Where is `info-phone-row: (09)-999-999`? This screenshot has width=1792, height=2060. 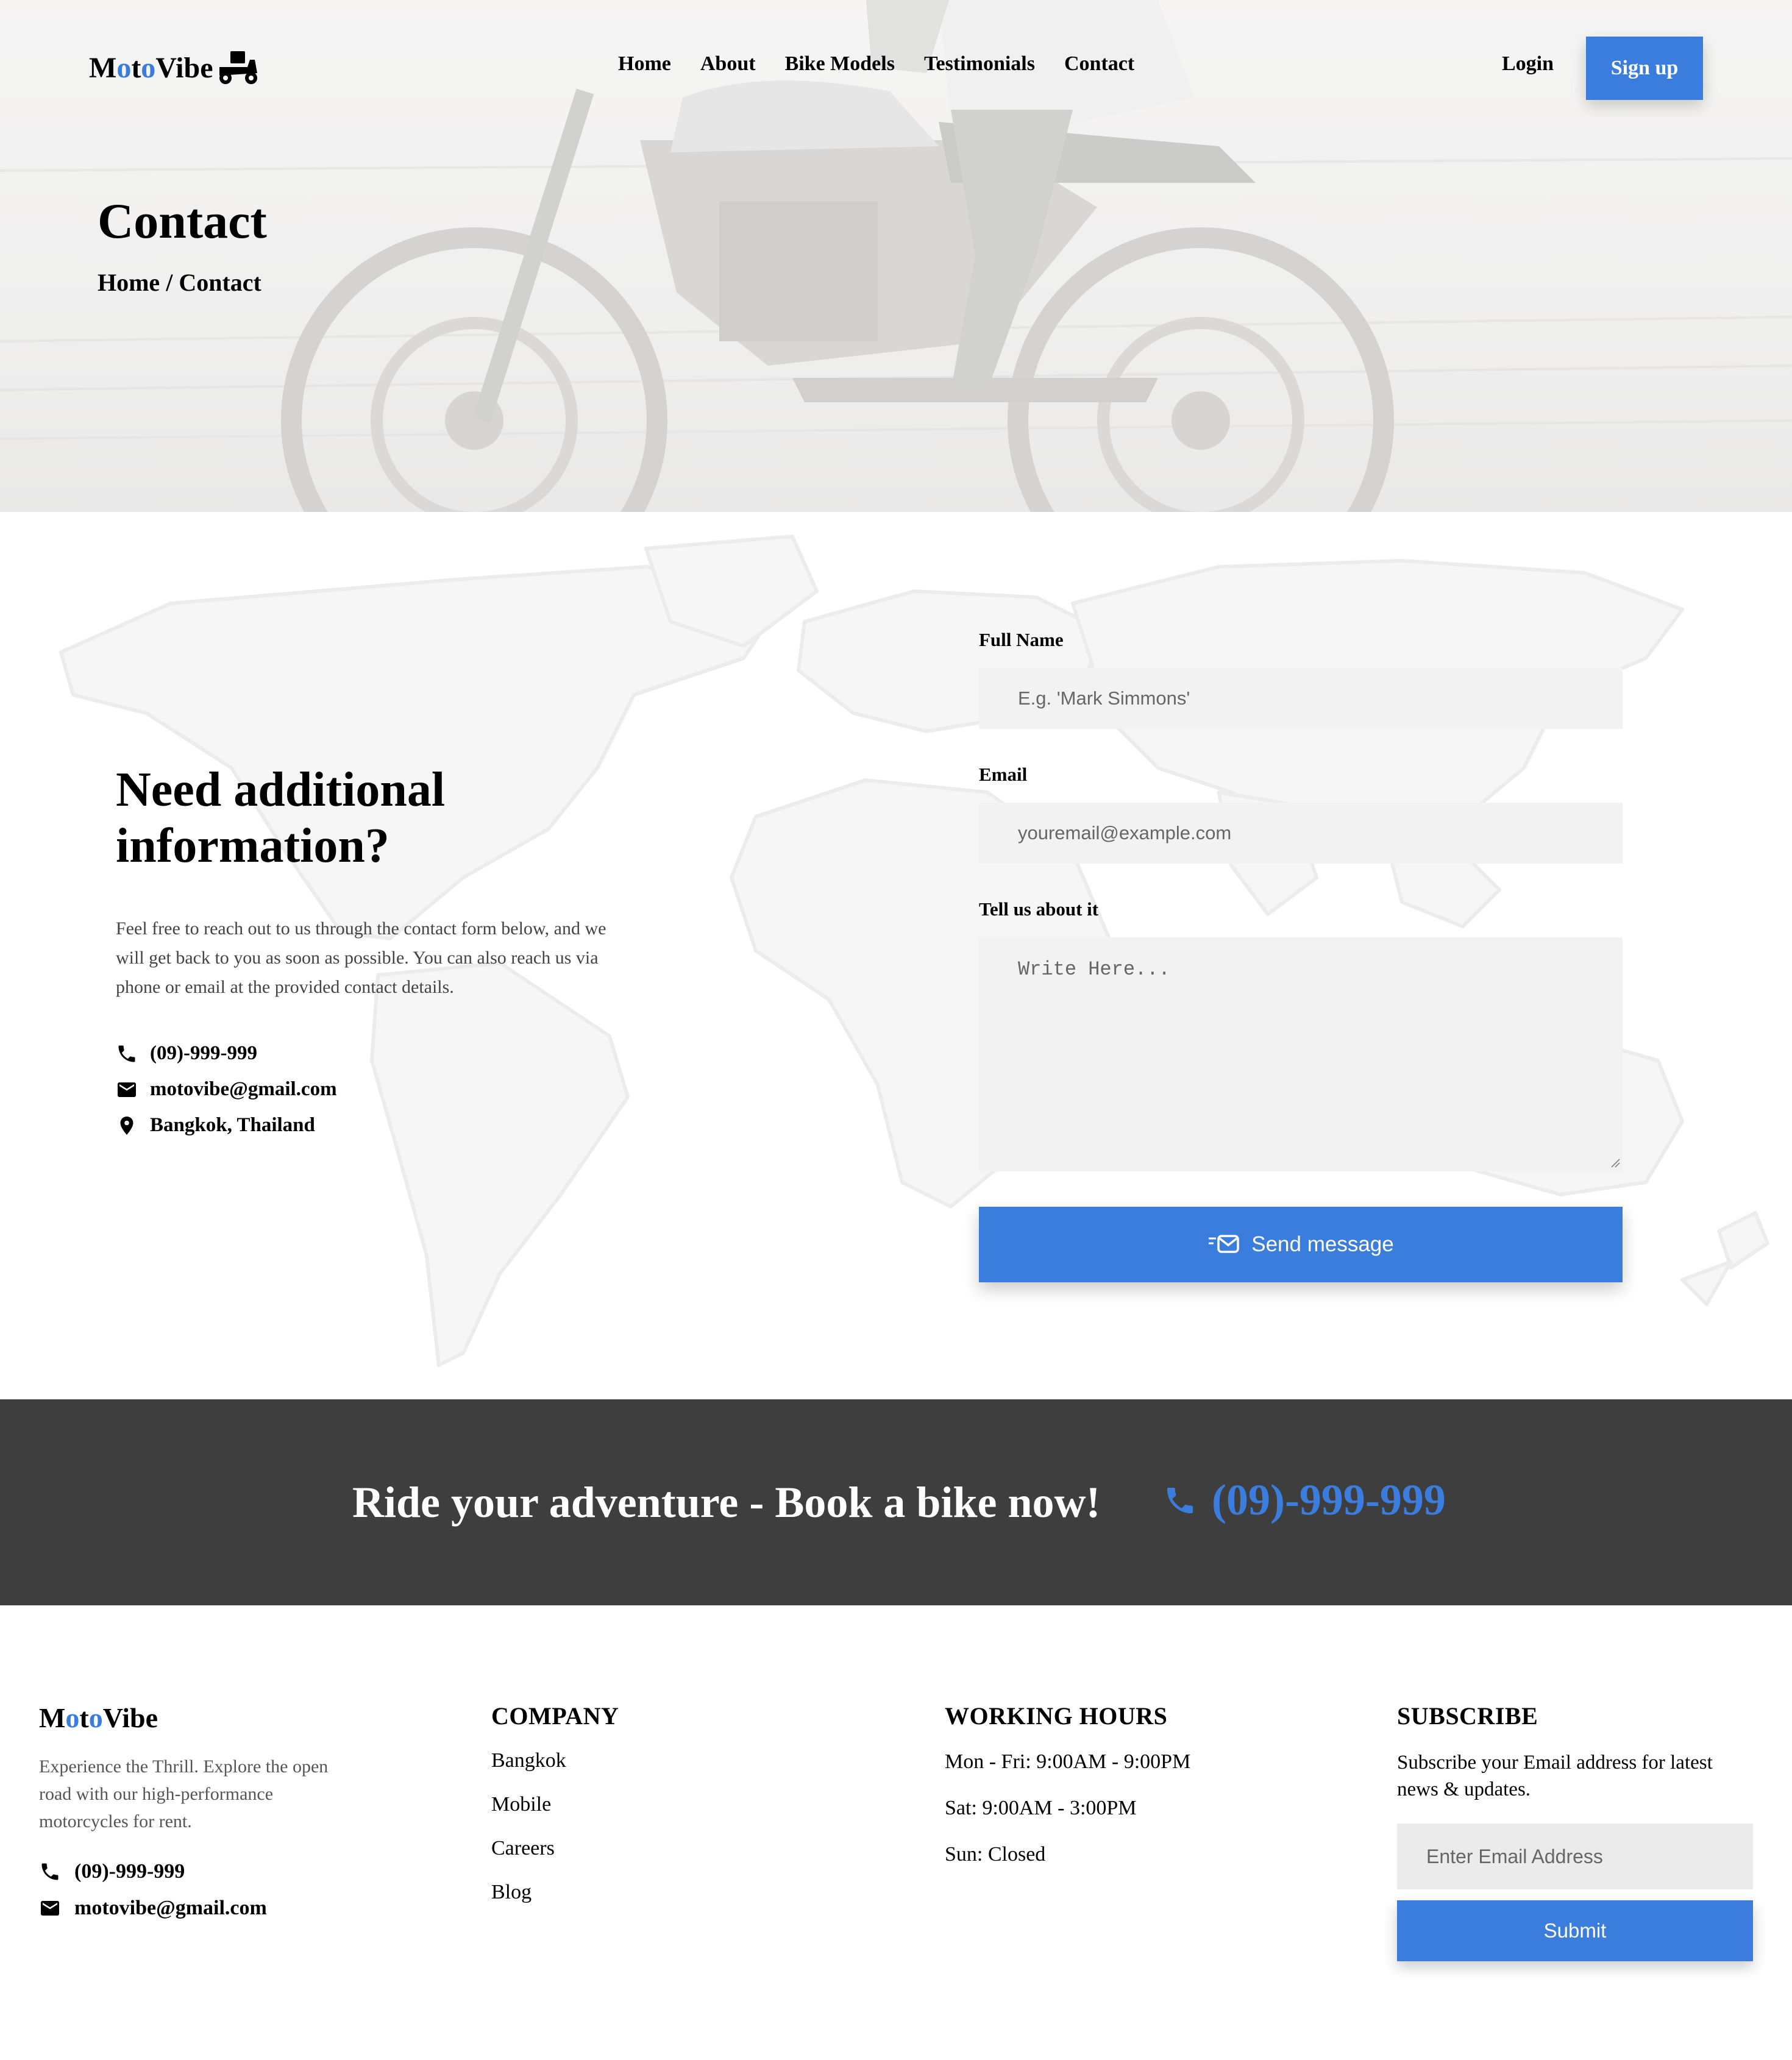 info-phone-row: (09)-999-999 is located at coordinates (187, 1053).